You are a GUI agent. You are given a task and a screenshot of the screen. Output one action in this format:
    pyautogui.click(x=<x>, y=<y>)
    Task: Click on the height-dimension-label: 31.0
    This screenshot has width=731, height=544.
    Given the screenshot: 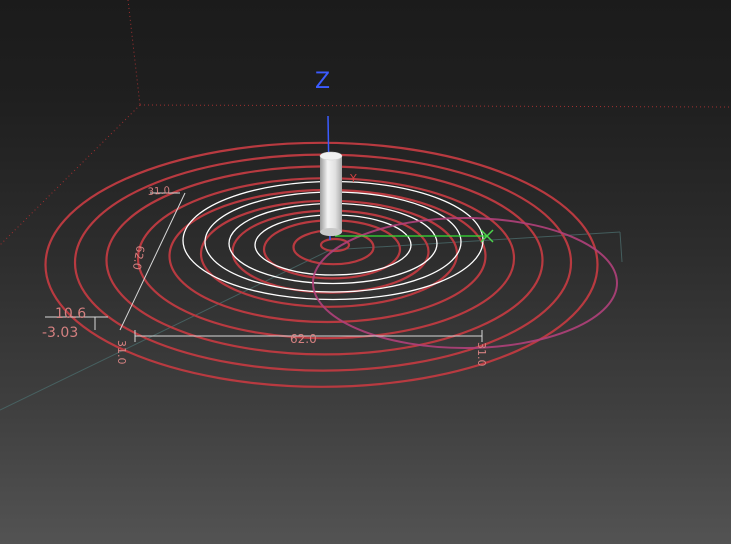 What is the action you would take?
    pyautogui.click(x=158, y=191)
    